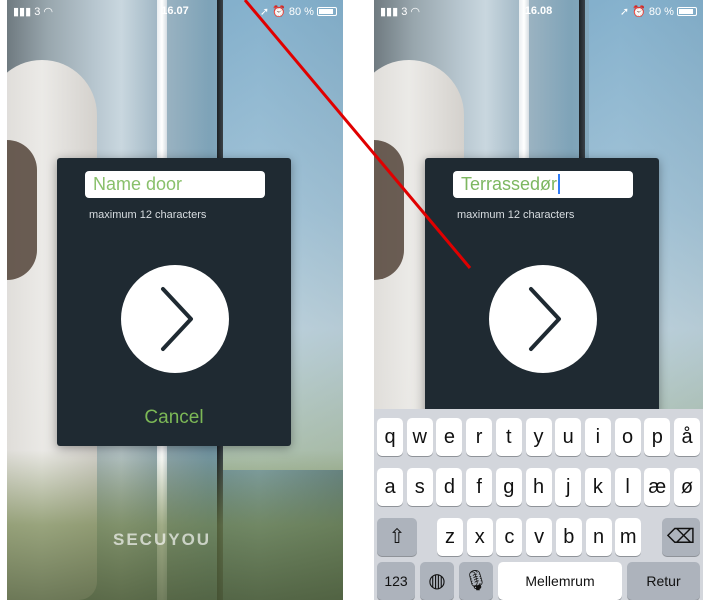 The height and width of the screenshot is (600, 703). What do you see at coordinates (450, 537) in the screenshot?
I see `key-z: z` at bounding box center [450, 537].